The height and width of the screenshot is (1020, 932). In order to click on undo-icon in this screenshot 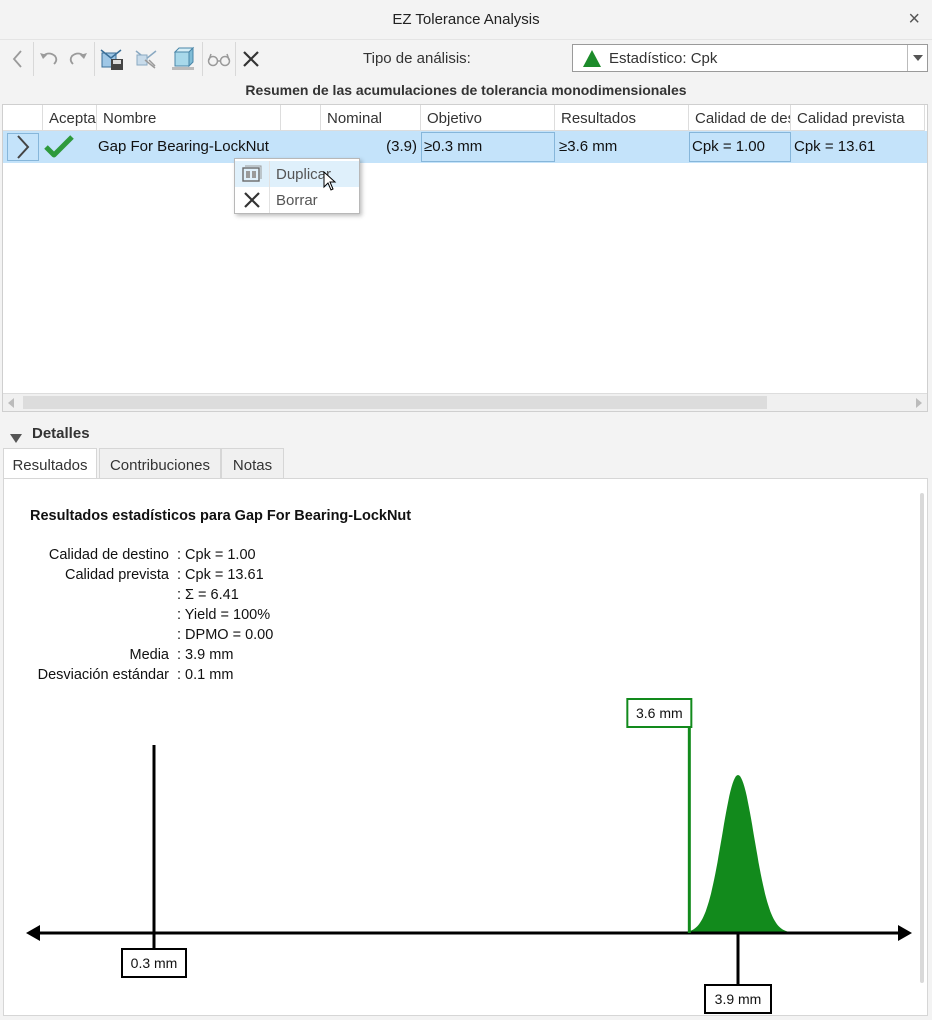, I will do `click(49, 59)`.